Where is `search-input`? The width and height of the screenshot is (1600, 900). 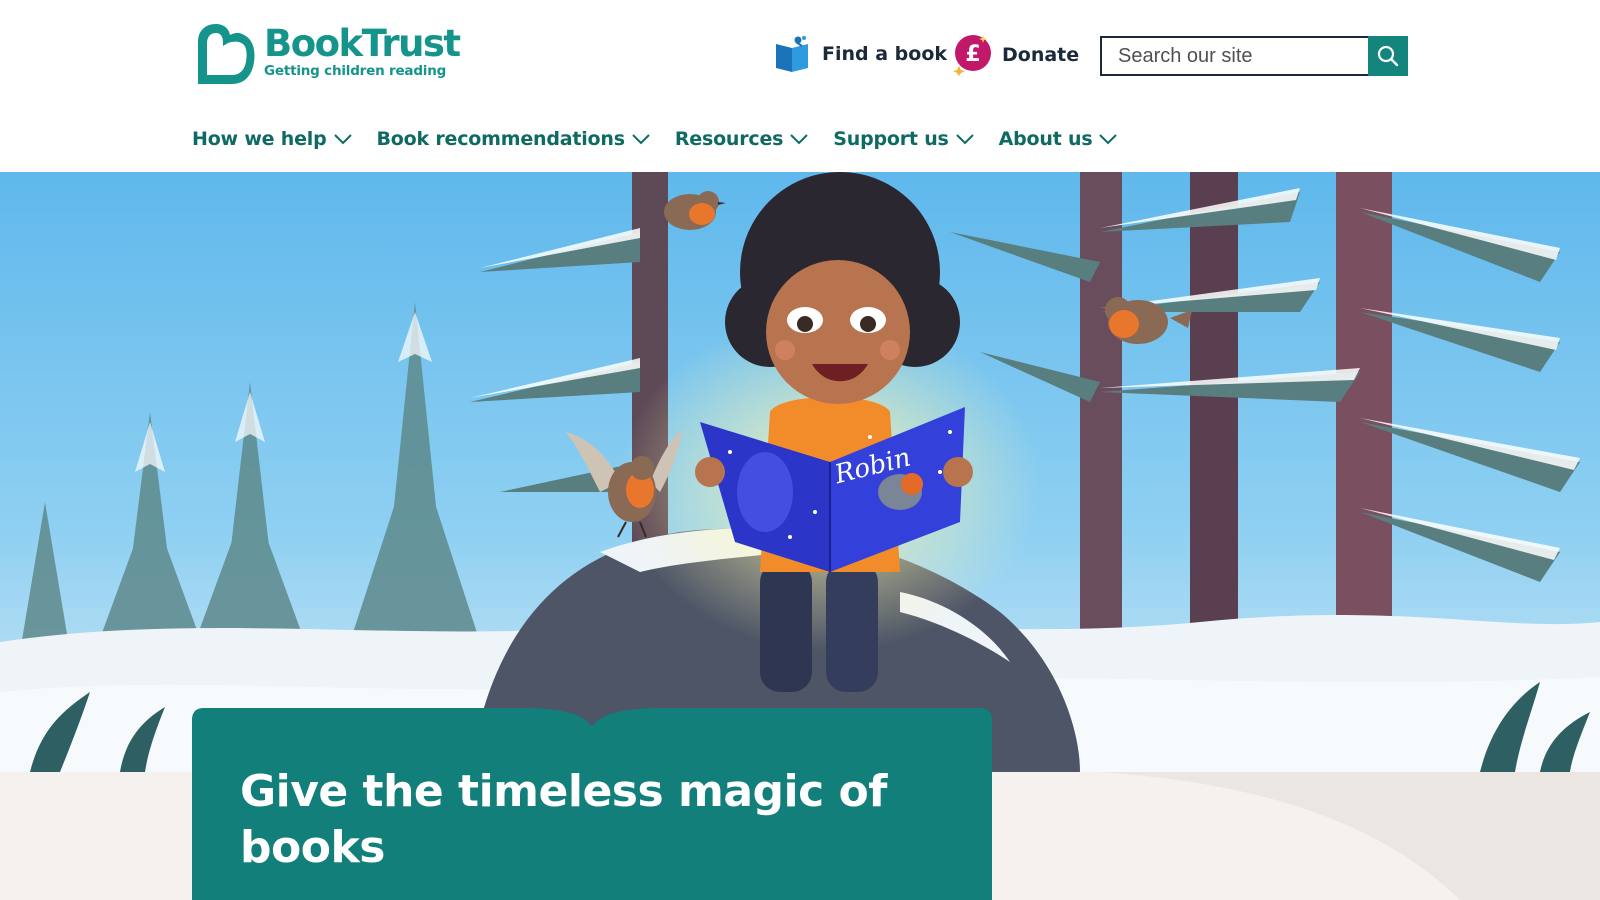 search-input is located at coordinates (1234, 56).